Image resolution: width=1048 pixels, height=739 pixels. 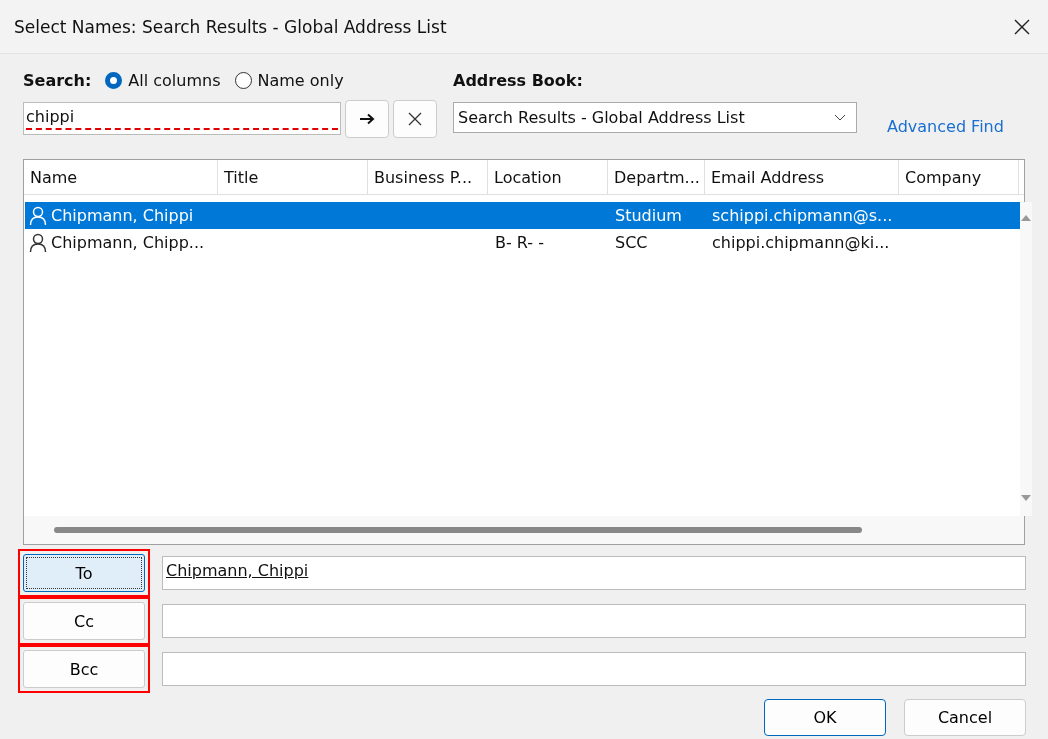 What do you see at coordinates (945, 126) in the screenshot?
I see `advanced-find-link: Advanced Find` at bounding box center [945, 126].